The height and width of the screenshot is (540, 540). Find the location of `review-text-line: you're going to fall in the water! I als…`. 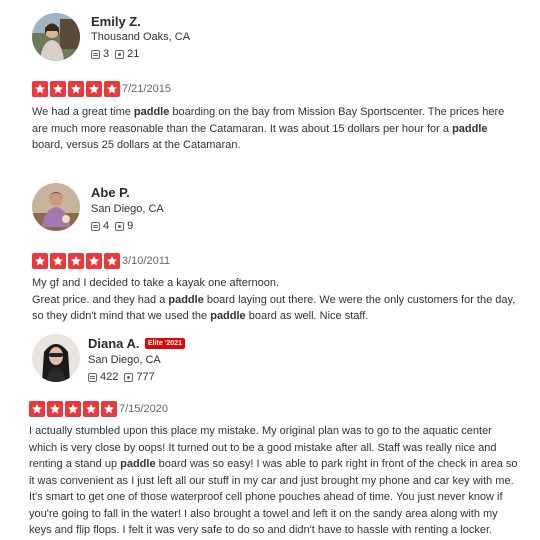

review-text-line: you're going to fall in the water! I als… is located at coordinates (263, 513).